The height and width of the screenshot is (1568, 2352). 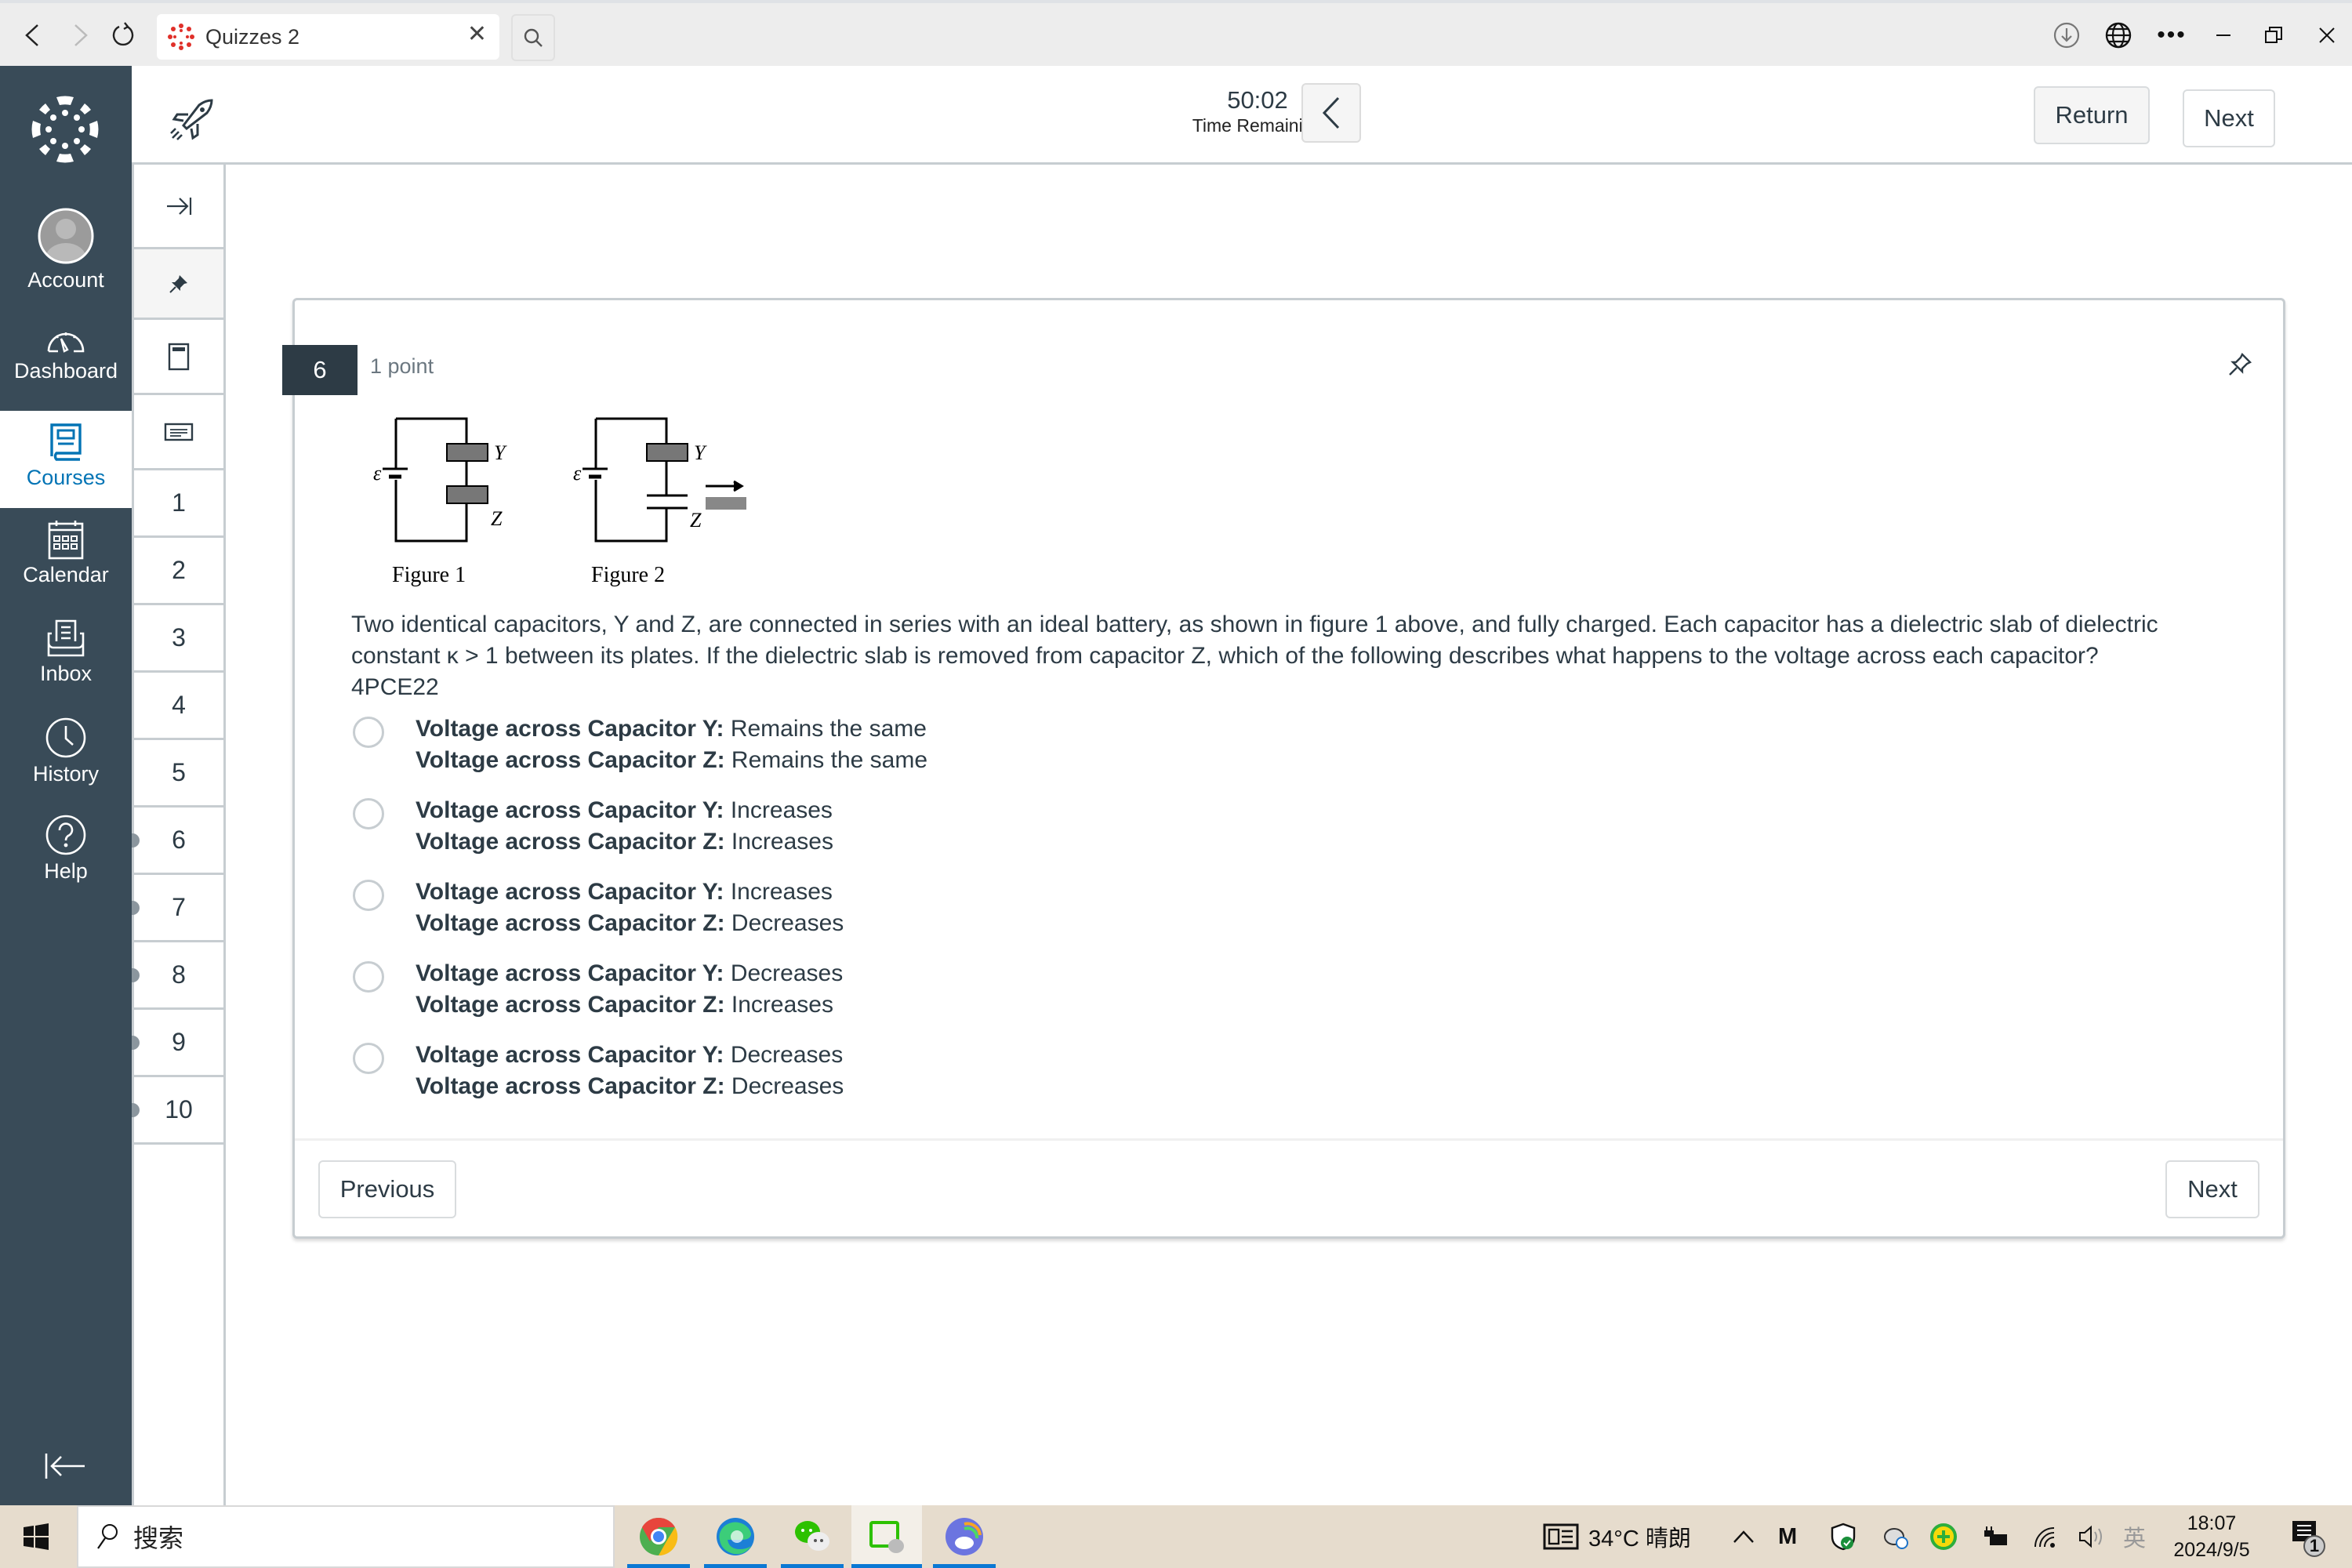 I want to click on question-nav-item: 2, so click(x=178, y=571).